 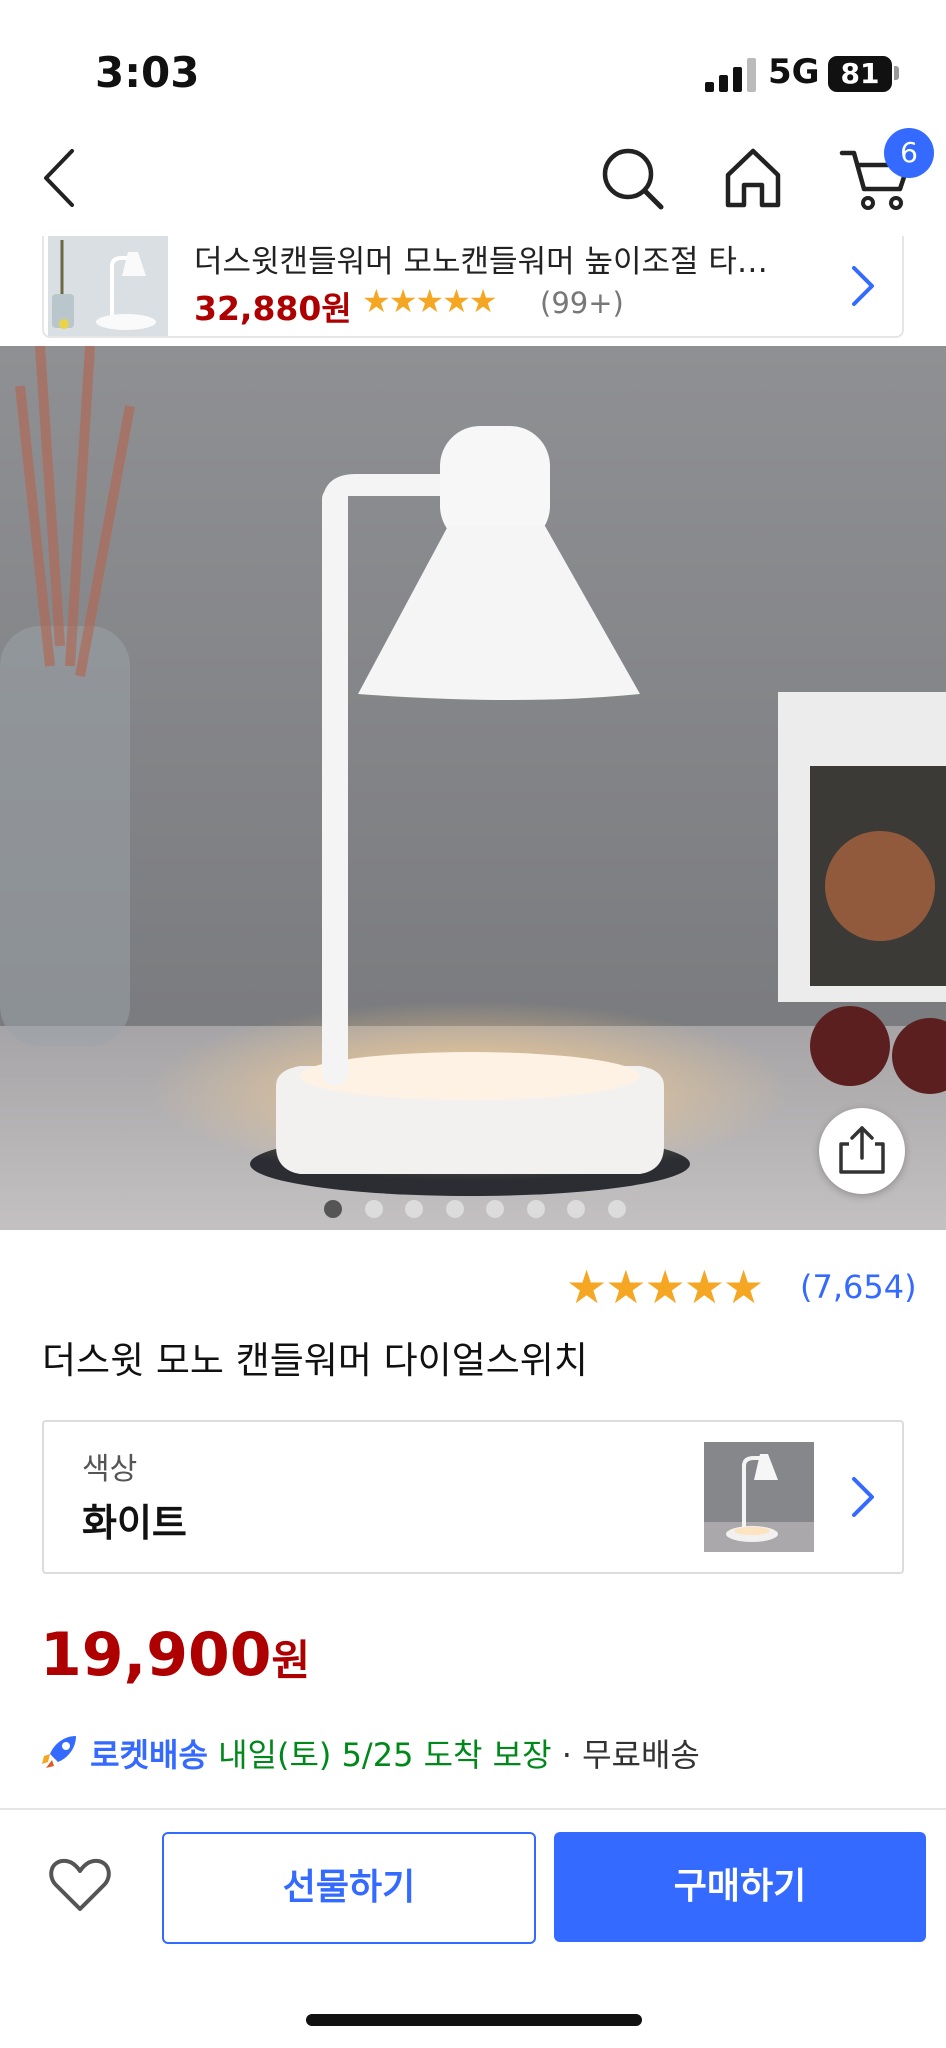 I want to click on share-button, so click(x=862, y=1151).